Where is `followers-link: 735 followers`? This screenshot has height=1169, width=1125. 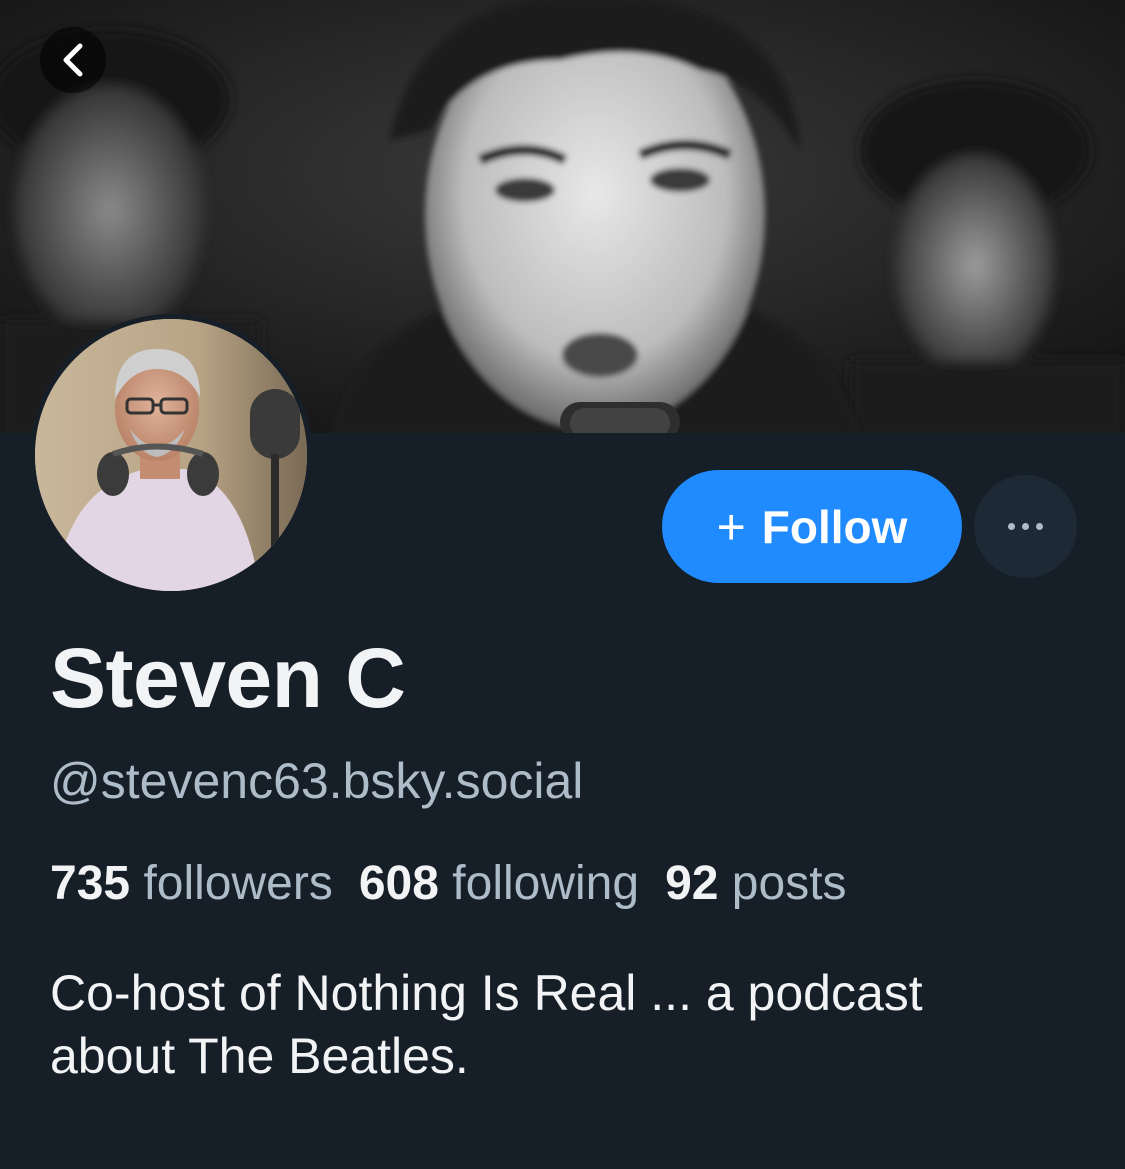 followers-link: 735 followers is located at coordinates (191, 883).